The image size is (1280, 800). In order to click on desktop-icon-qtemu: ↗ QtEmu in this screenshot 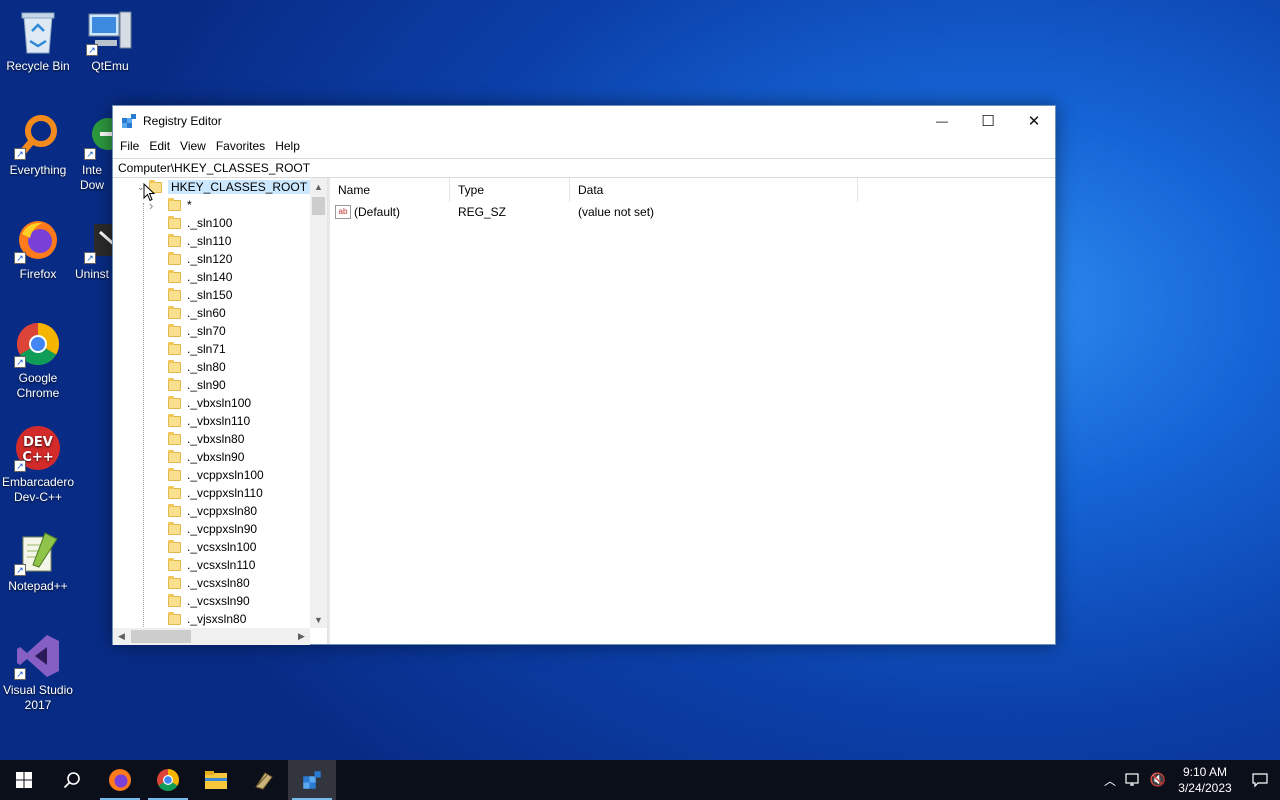, I will do `click(110, 41)`.